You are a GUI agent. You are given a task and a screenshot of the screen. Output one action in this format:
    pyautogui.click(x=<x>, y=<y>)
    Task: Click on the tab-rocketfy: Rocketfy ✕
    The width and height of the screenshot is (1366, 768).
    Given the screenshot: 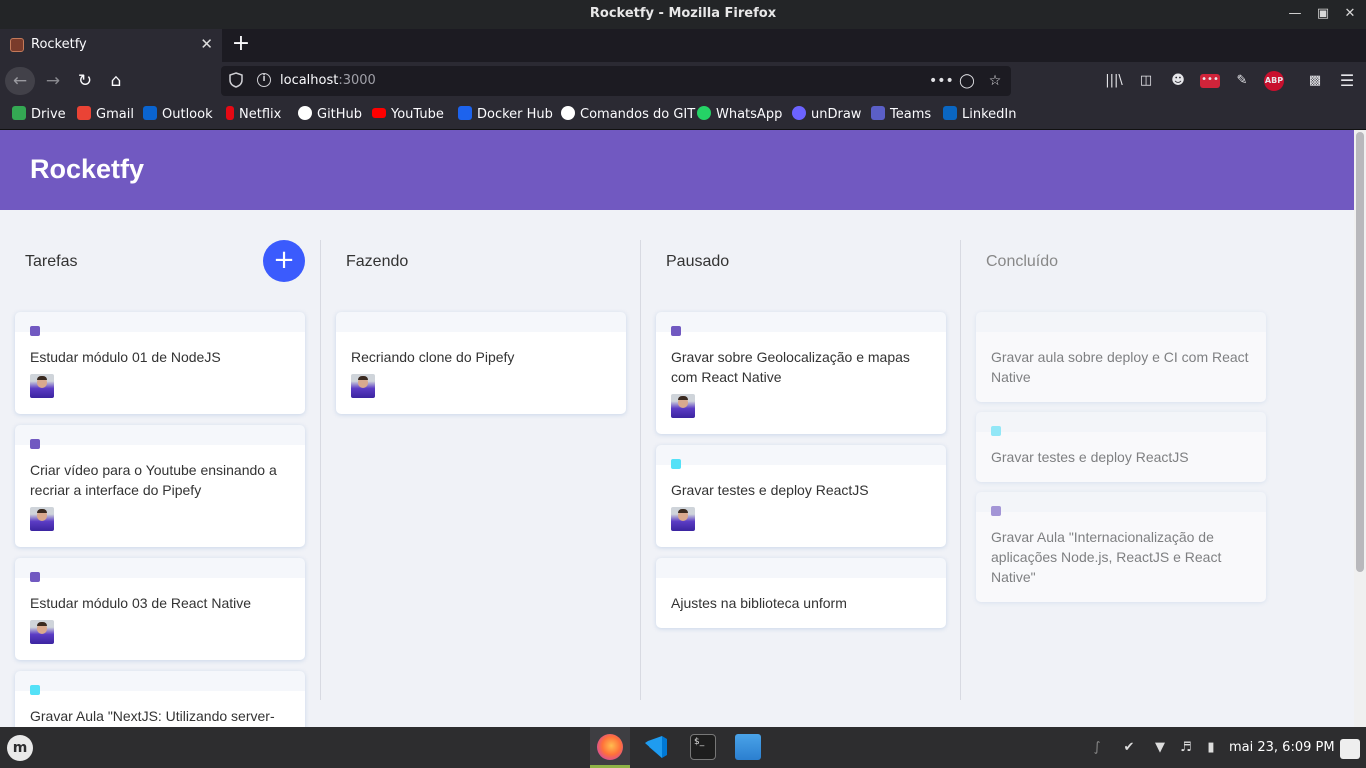 What is the action you would take?
    pyautogui.click(x=111, y=45)
    